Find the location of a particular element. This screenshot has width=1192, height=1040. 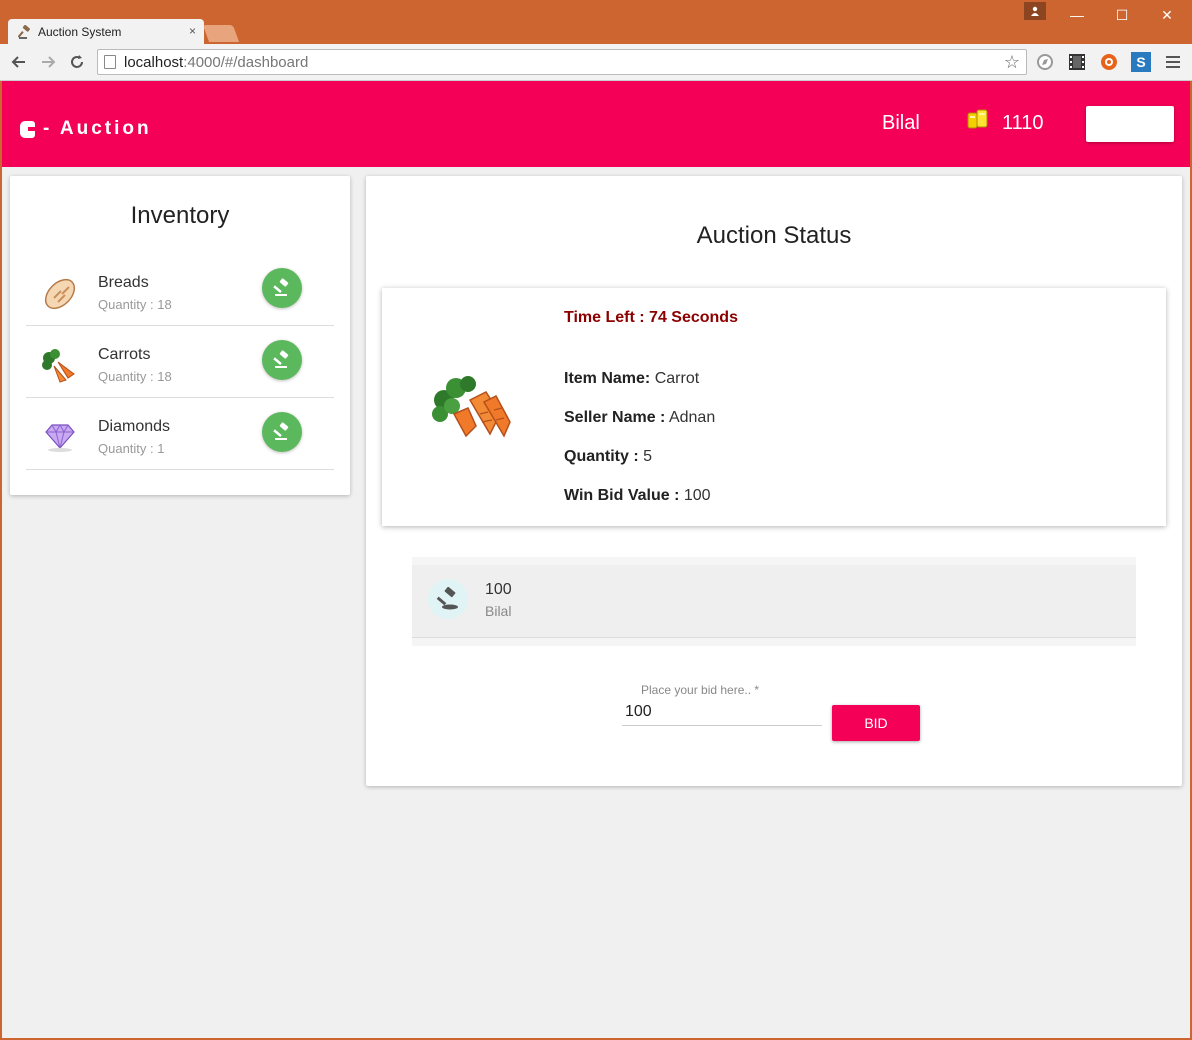

seller-name-value: Adnan is located at coordinates (692, 417).